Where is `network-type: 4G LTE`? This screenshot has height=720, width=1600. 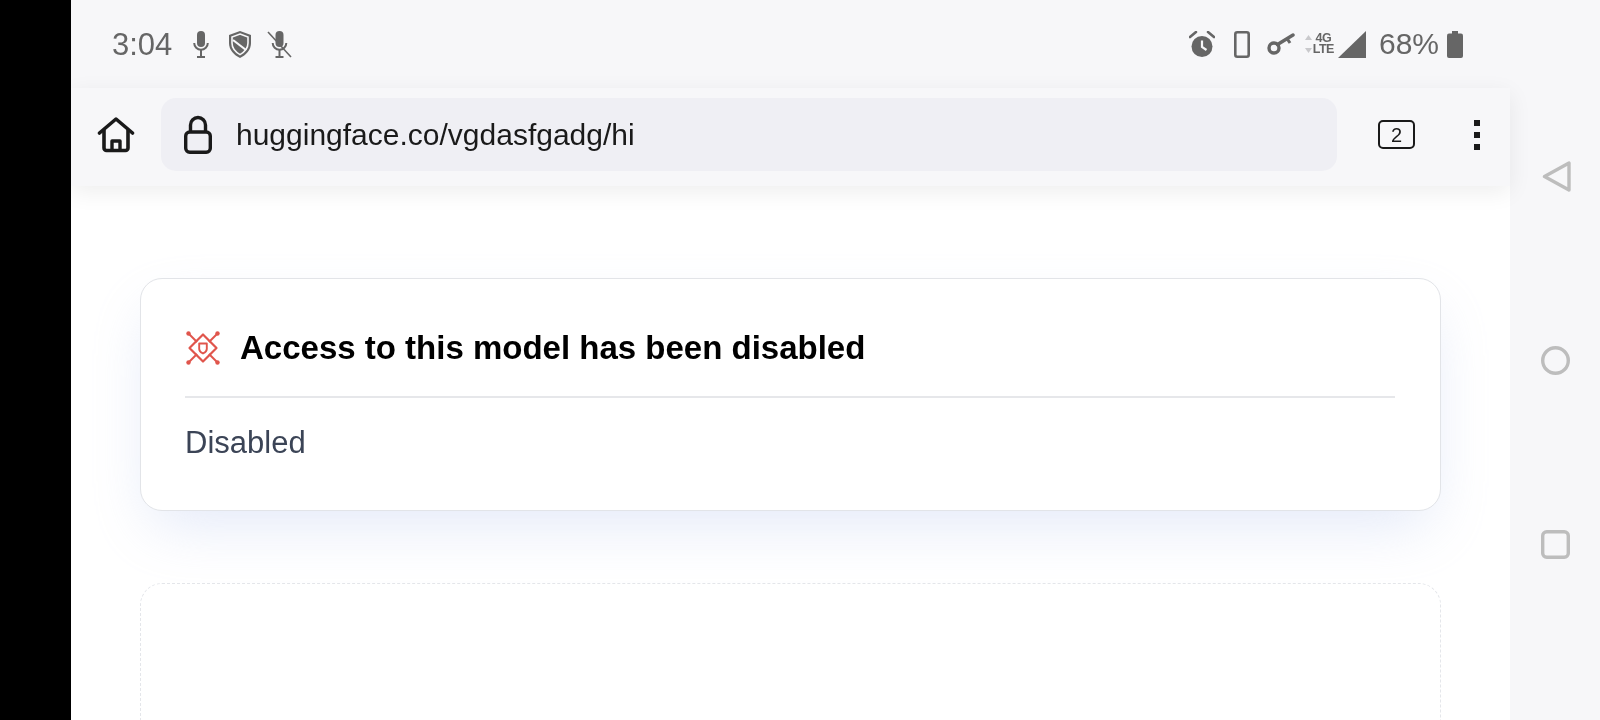 network-type: 4G LTE is located at coordinates (1323, 44).